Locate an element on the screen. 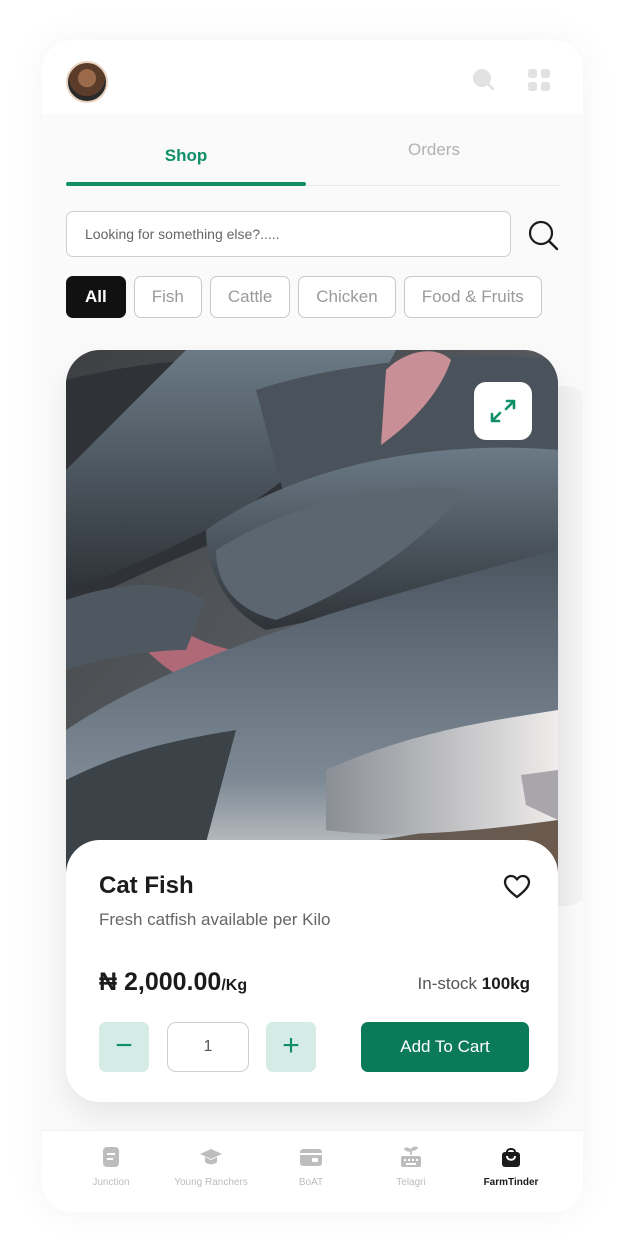 The image size is (623, 1252). search-button-icon is located at coordinates (543, 235).